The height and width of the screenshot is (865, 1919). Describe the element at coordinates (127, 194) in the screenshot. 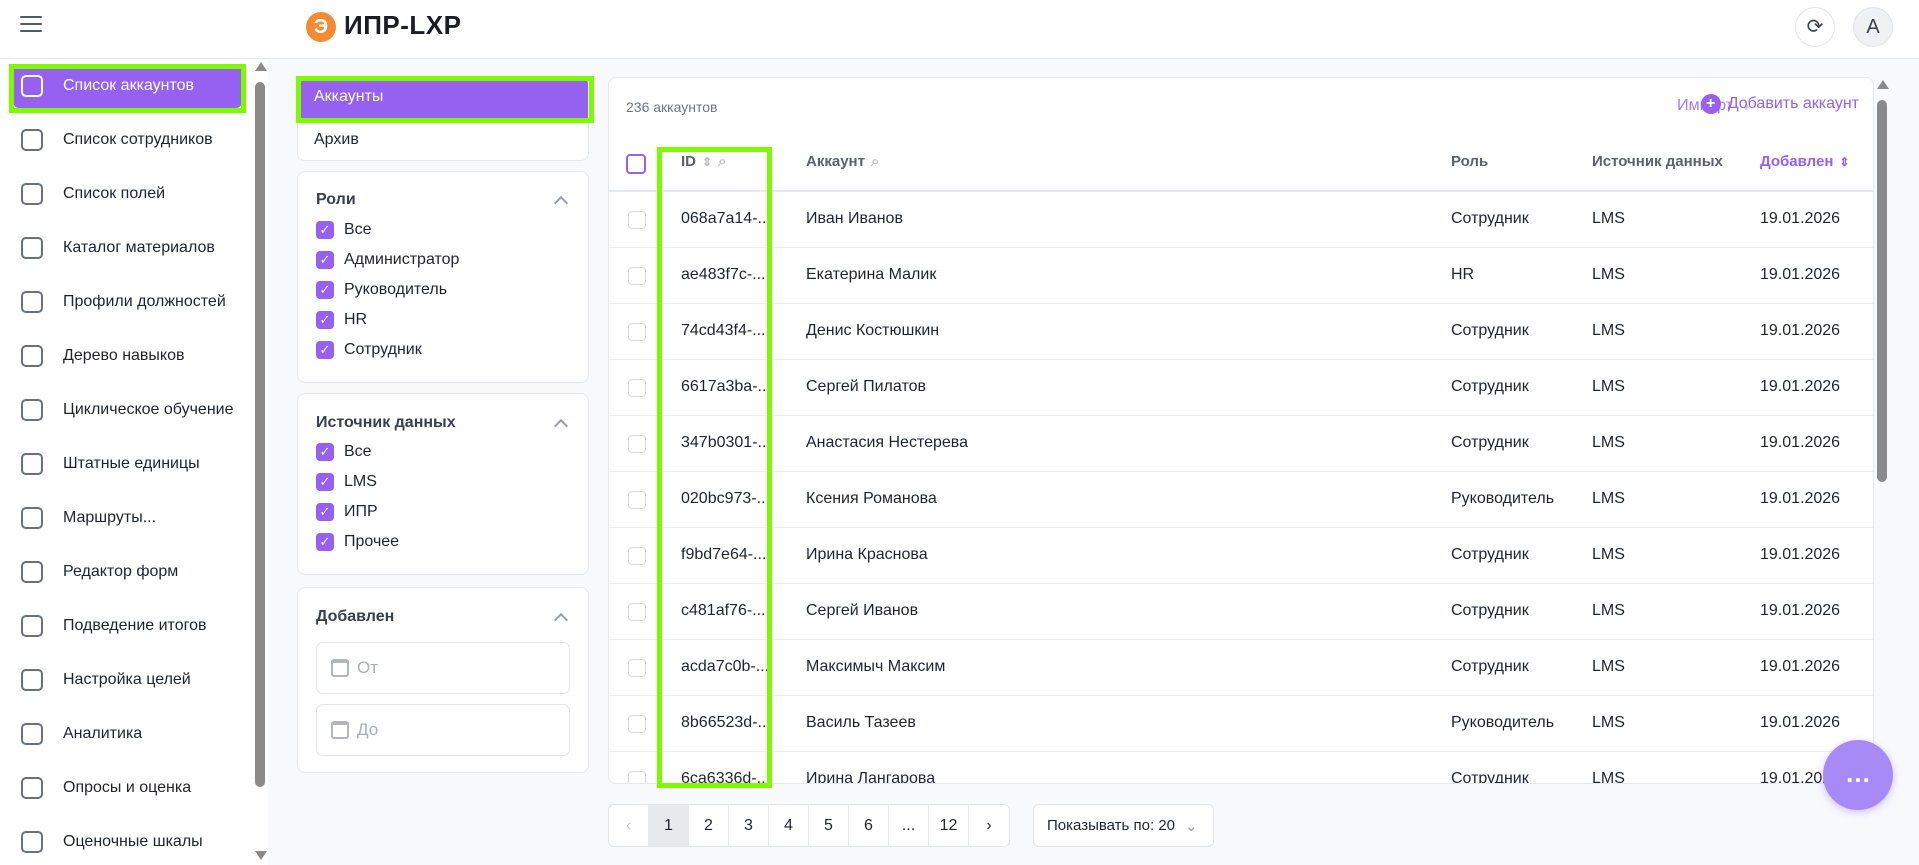

I see `sidebar-item: Список полей` at that location.